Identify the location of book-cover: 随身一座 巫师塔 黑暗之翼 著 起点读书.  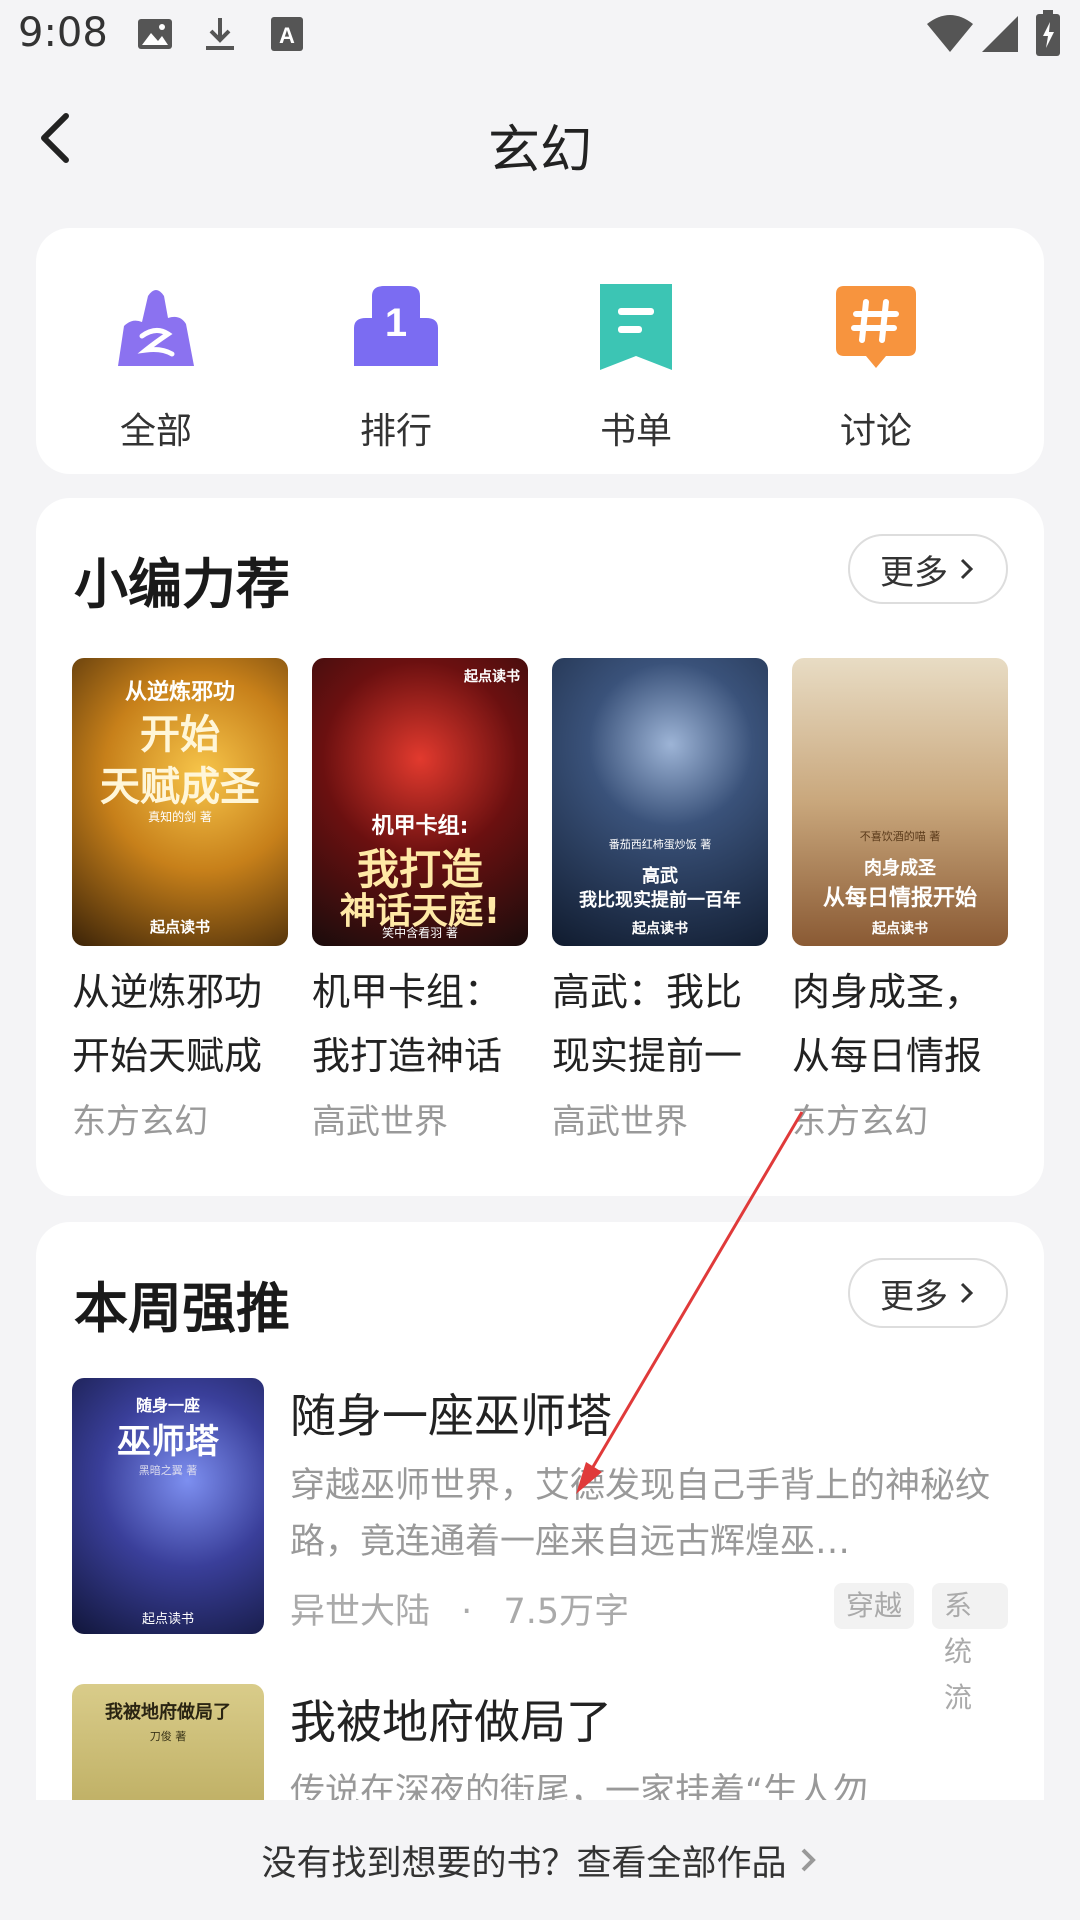
(168, 1506).